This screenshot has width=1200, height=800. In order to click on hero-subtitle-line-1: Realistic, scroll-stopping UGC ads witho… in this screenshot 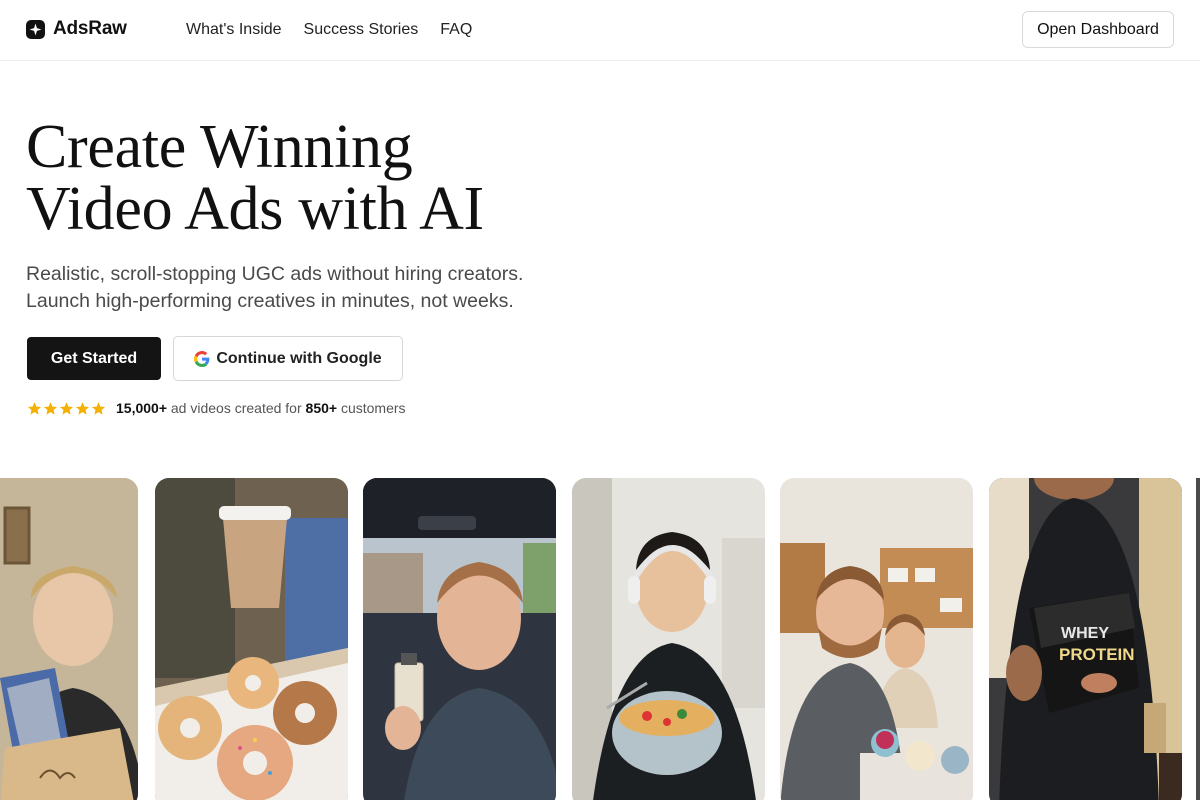, I will do `click(275, 274)`.